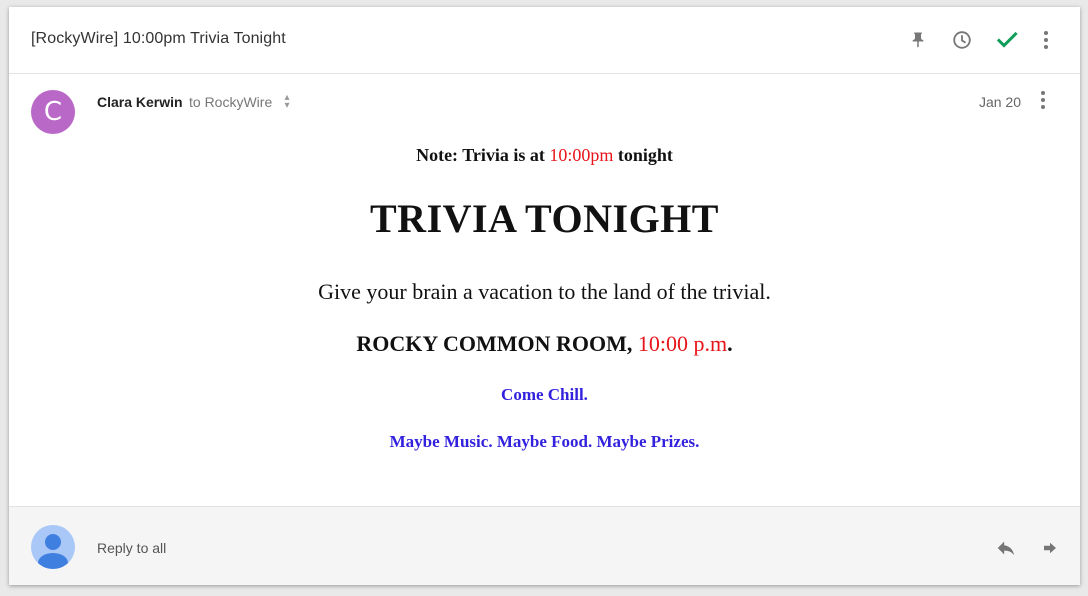 This screenshot has height=596, width=1088. Describe the element at coordinates (682, 343) in the screenshot. I see `location-time: 10:00 p.m` at that location.